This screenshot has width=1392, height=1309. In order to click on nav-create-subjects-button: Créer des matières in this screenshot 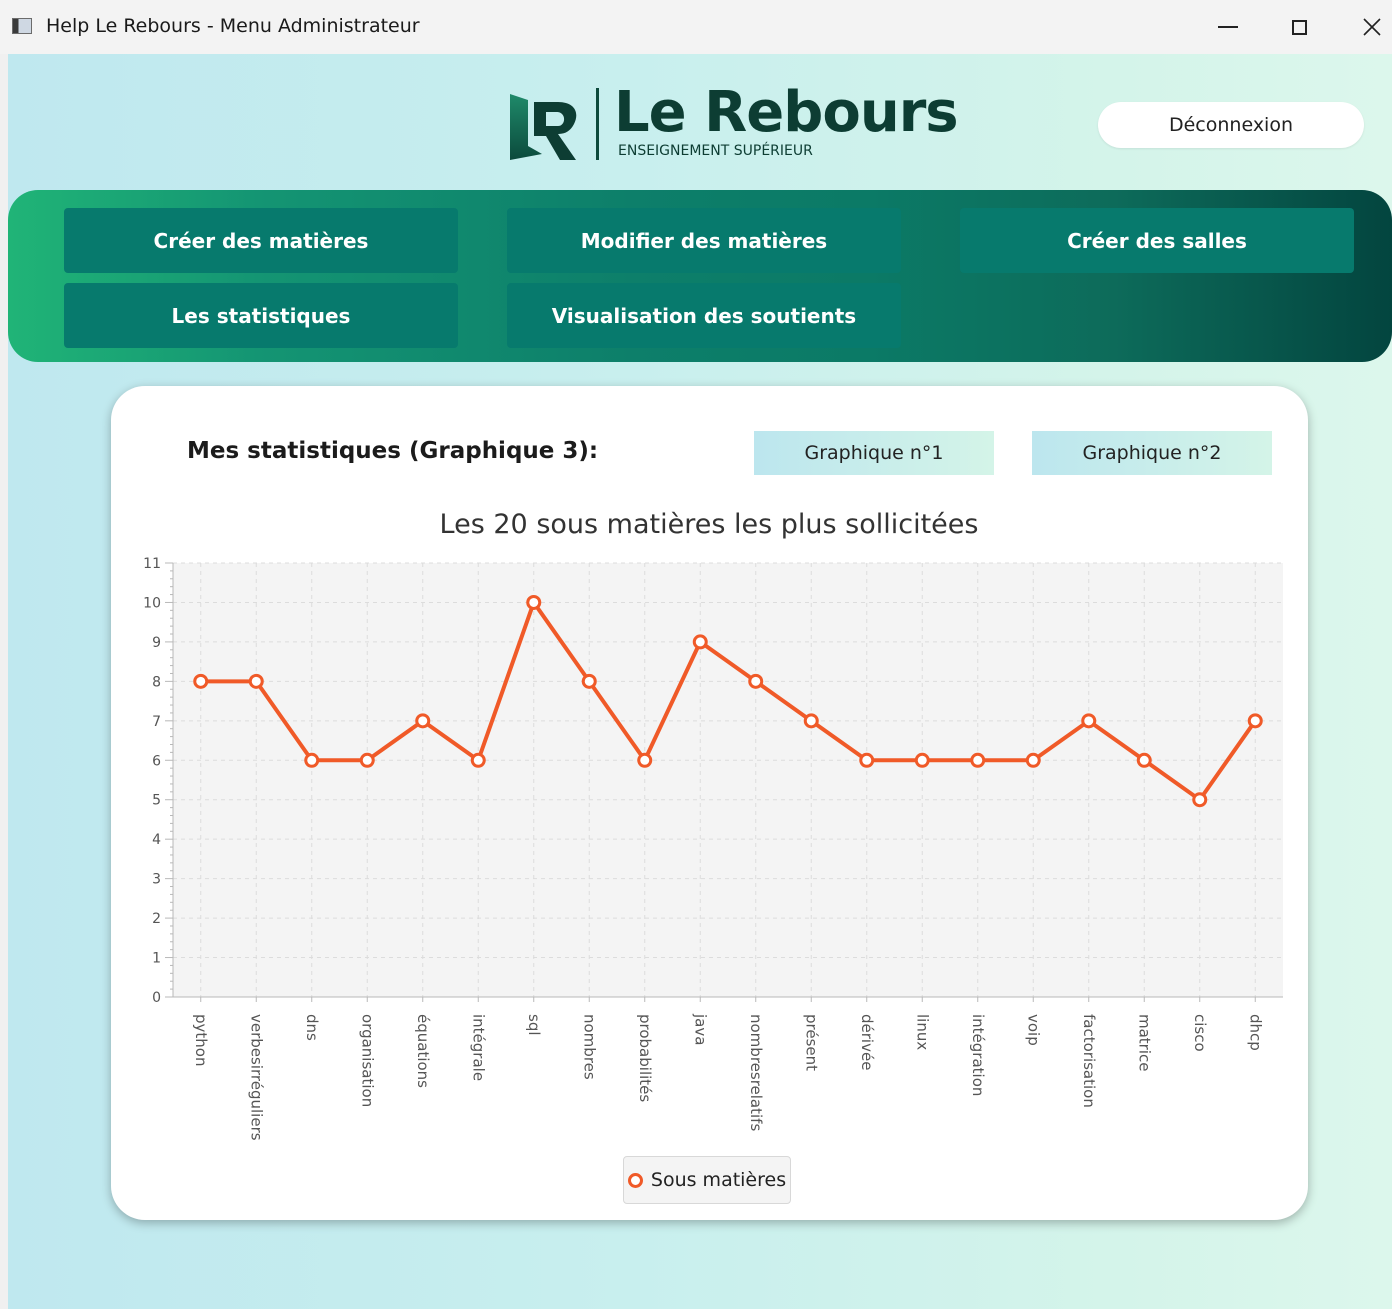, I will do `click(261, 240)`.